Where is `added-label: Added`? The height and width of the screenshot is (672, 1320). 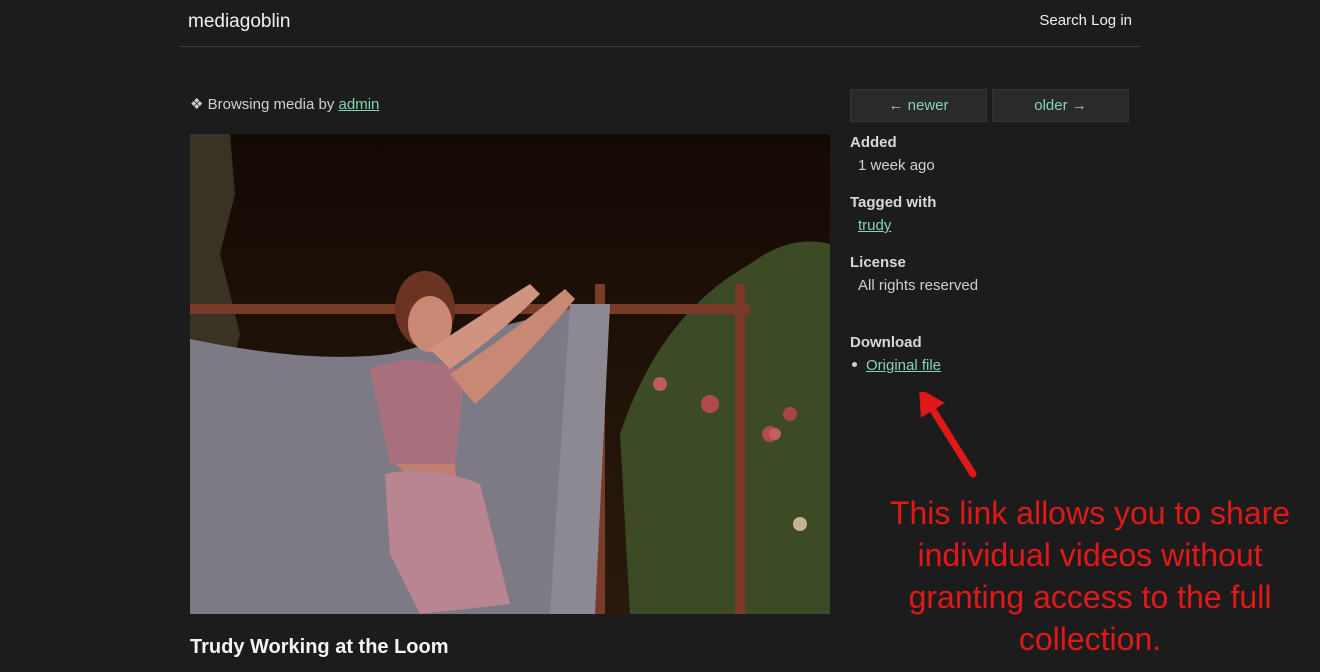
added-label: Added is located at coordinates (873, 142).